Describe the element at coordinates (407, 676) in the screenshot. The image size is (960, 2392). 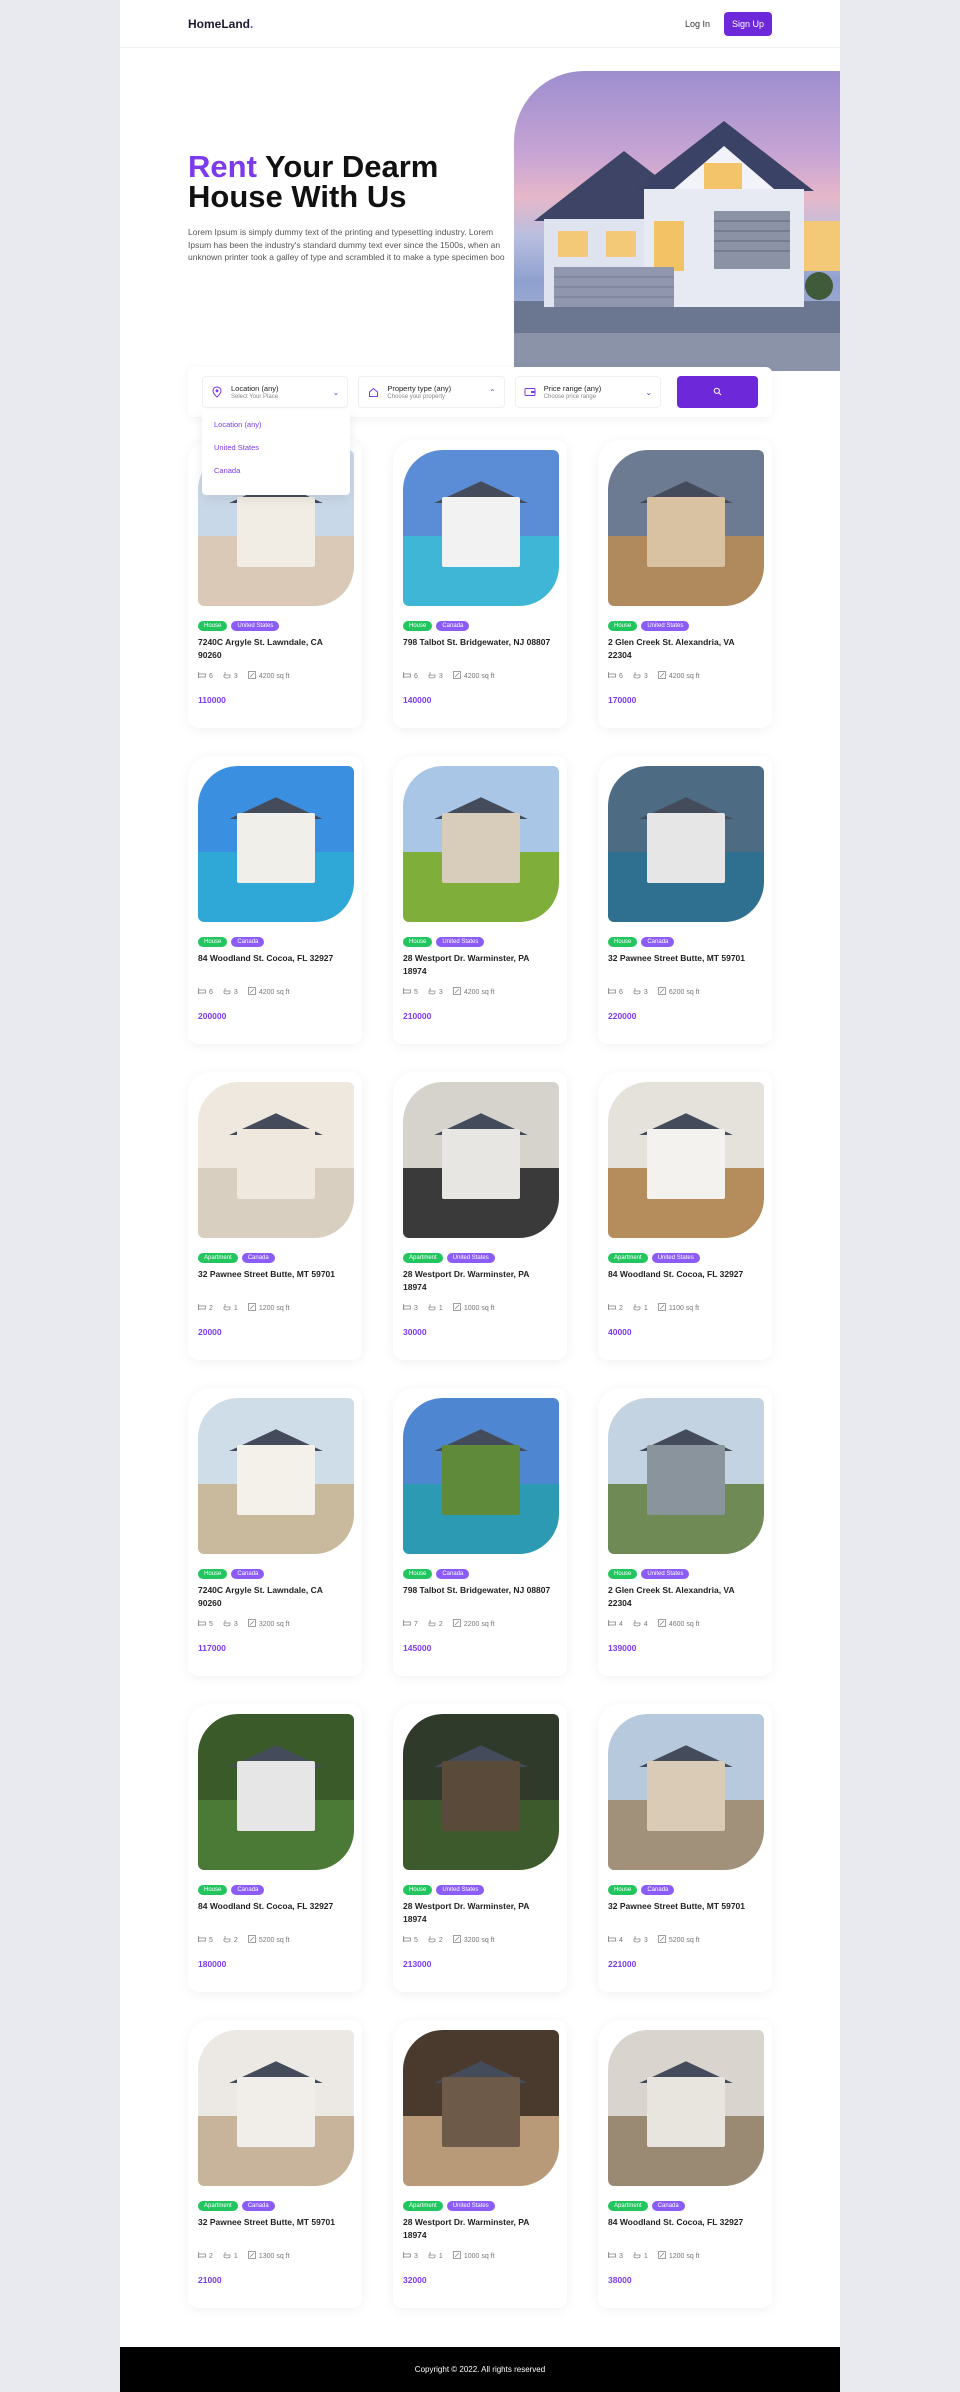
I see `bed-icon` at that location.